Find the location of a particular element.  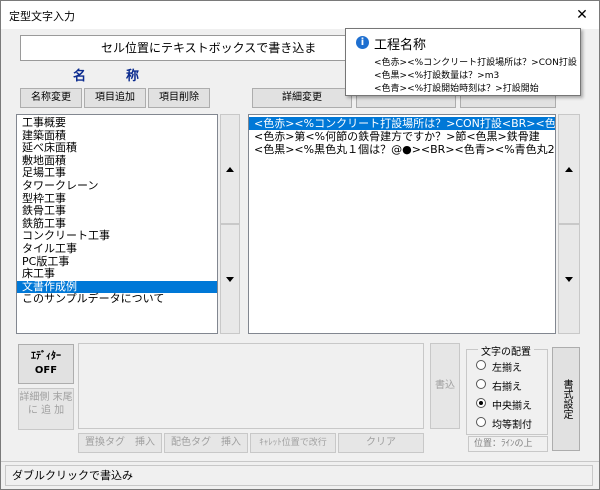

detail-list-item: <色黒><%黒色丸１個は？@●><BR><色青><%青色丸2 is located at coordinates (402, 149).